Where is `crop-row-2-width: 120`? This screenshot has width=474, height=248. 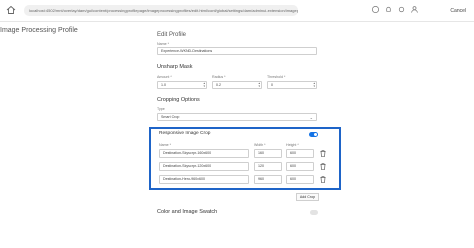
crop-row-2-width: 120 is located at coordinates (268, 166).